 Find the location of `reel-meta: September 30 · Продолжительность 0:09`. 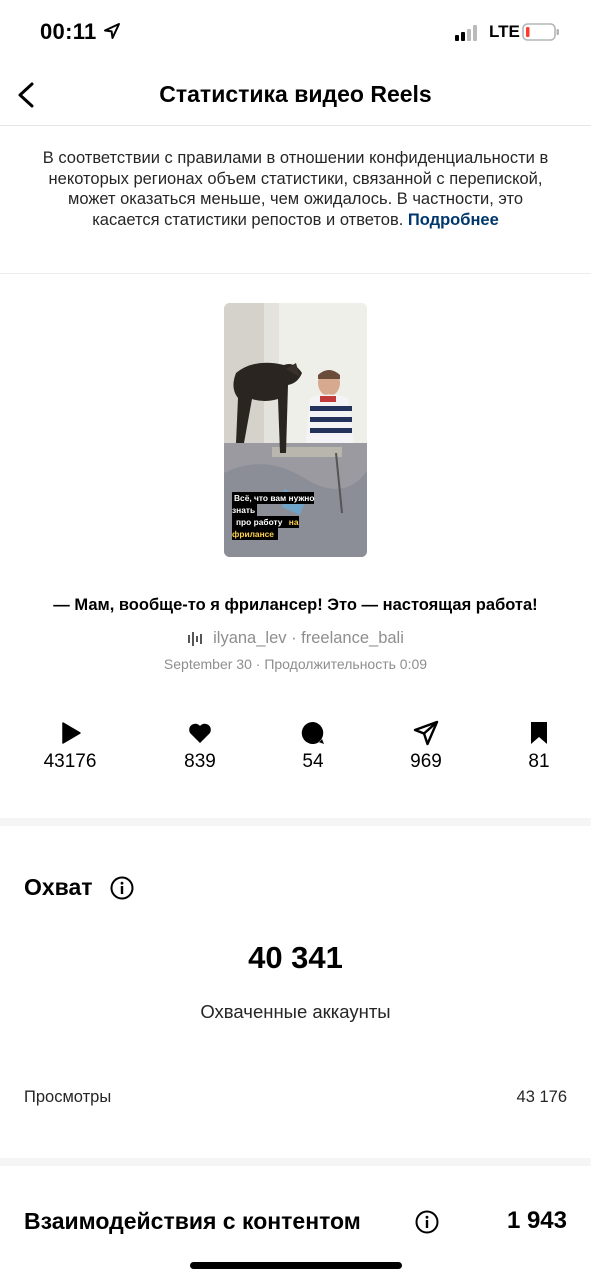

reel-meta: September 30 · Продолжительность 0:09 is located at coordinates (295, 664).